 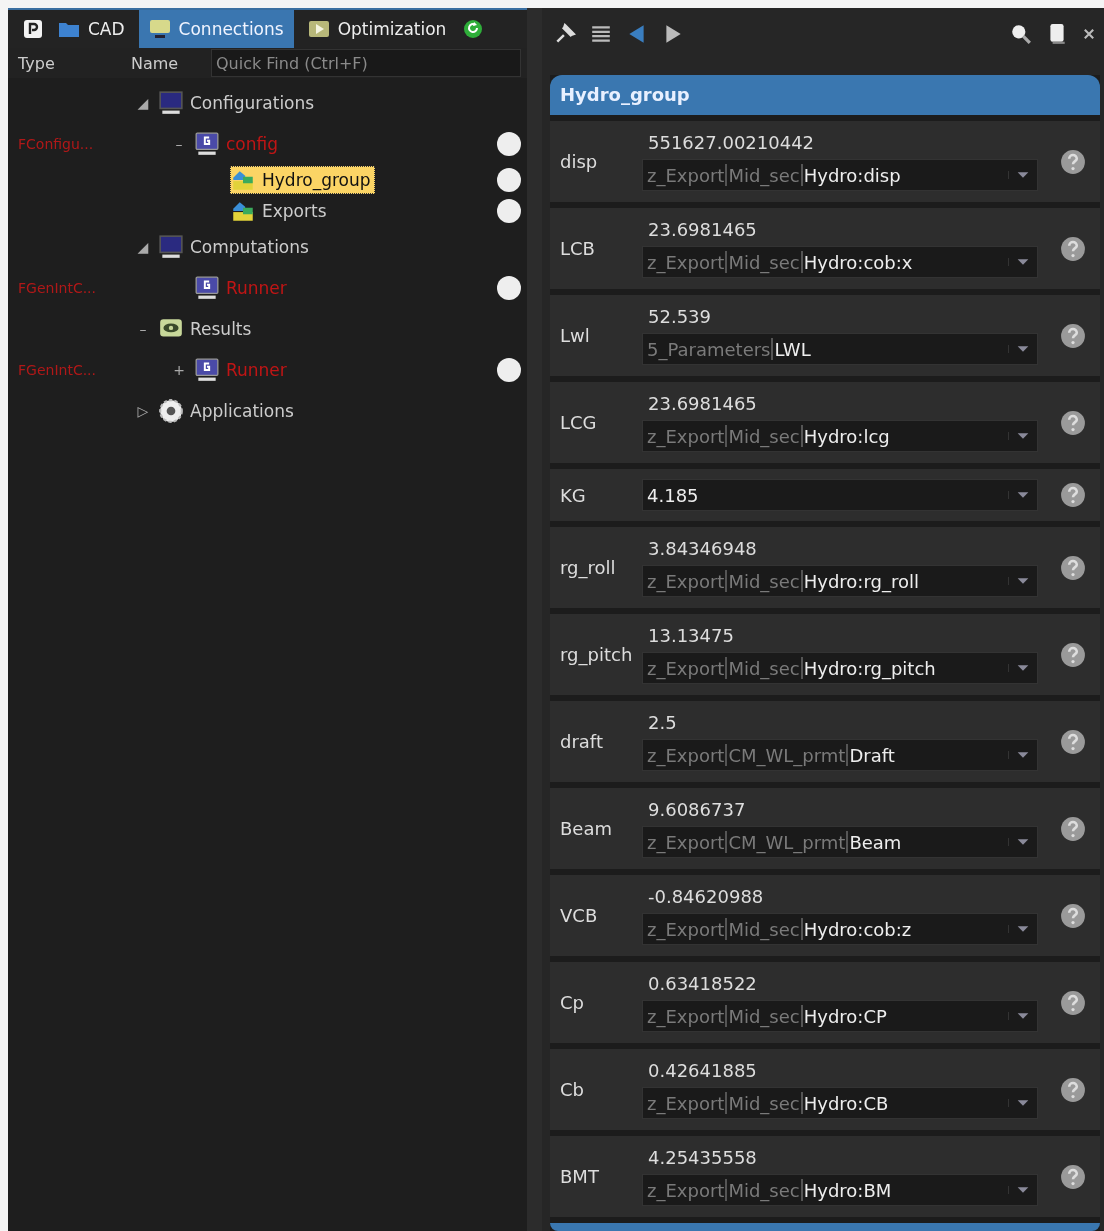 What do you see at coordinates (1021, 33) in the screenshot?
I see `search-icon` at bounding box center [1021, 33].